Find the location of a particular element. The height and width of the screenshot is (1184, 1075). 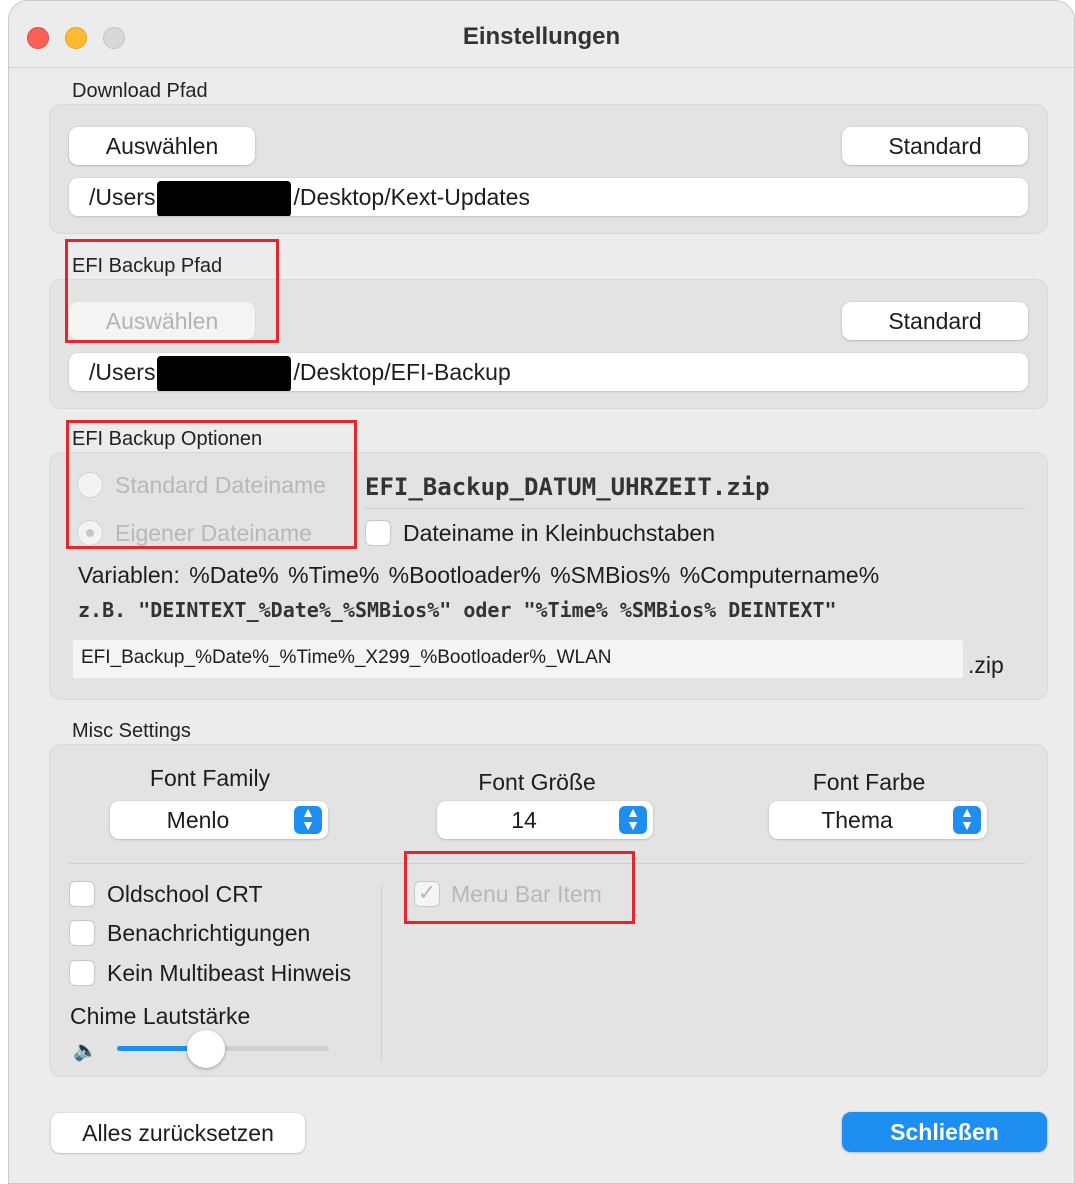

lowercase-checkbox-label: Dateiname in Kleinbuchstaben is located at coordinates (559, 533).